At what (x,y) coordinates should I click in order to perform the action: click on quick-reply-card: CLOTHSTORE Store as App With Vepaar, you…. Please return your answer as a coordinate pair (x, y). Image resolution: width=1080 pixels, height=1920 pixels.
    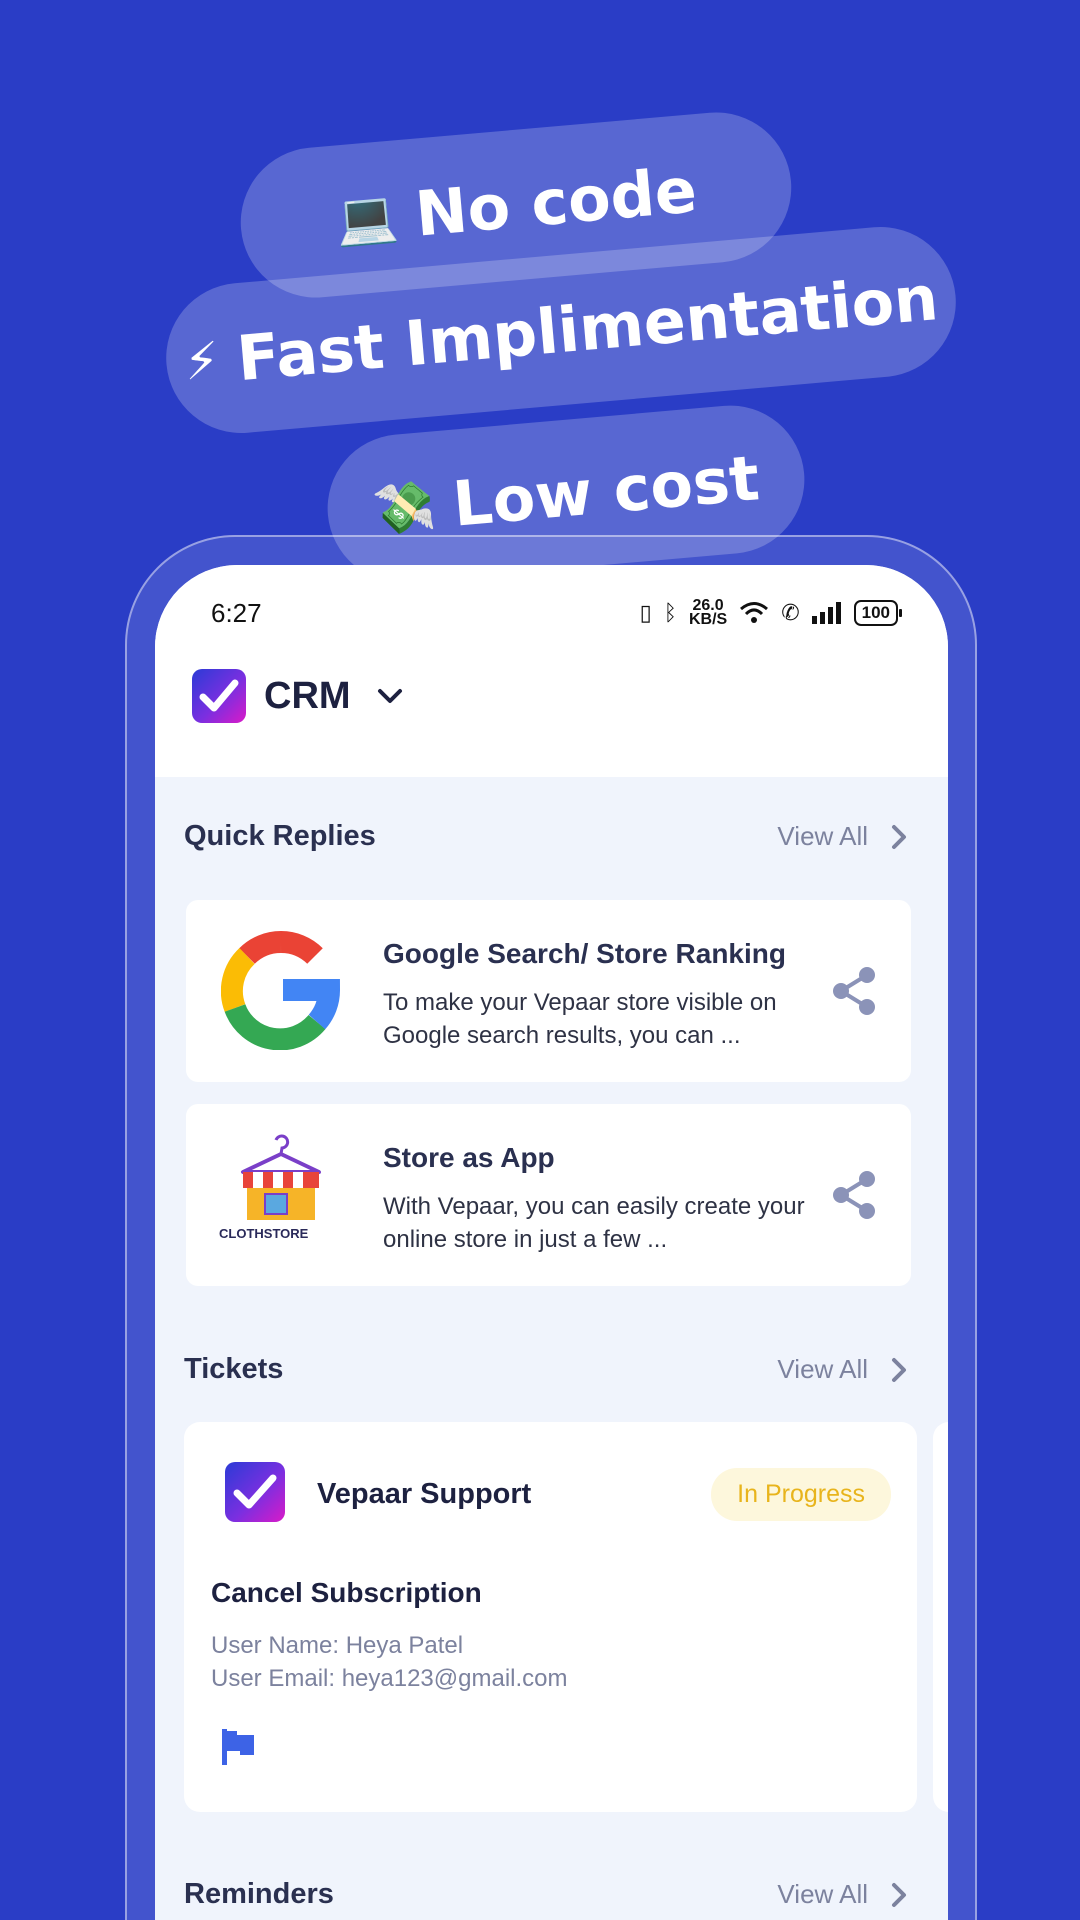
    Looking at the image, I should click on (548, 1195).